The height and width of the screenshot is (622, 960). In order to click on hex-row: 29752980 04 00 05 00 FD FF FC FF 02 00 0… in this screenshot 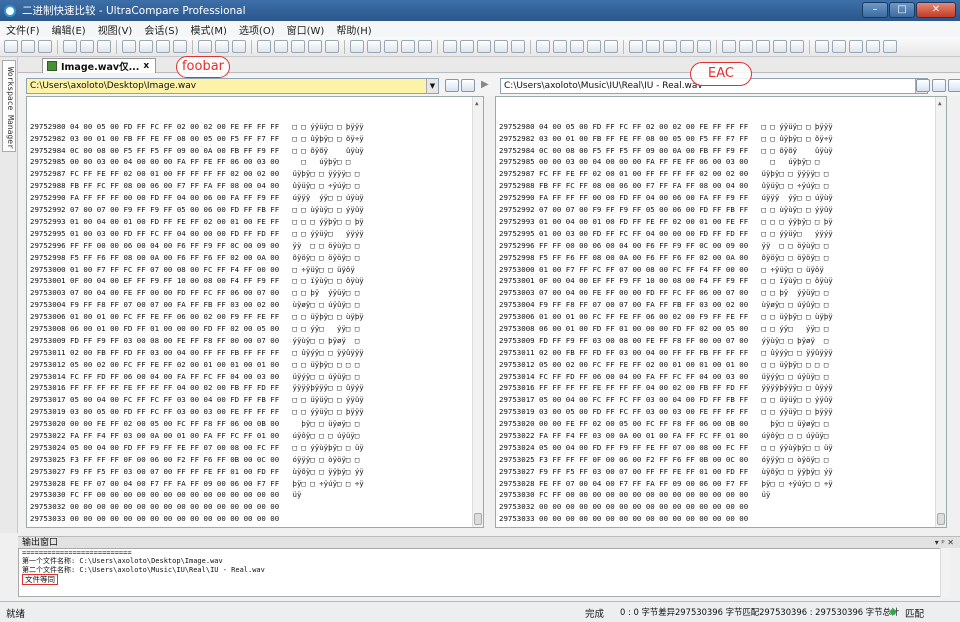, I will do `click(197, 126)`.